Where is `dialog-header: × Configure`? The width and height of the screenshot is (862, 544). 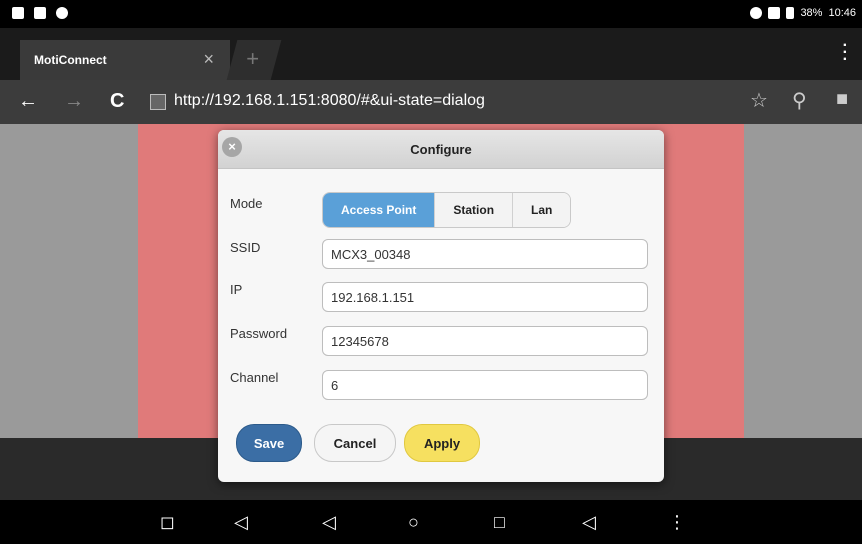
dialog-header: × Configure is located at coordinates (441, 149).